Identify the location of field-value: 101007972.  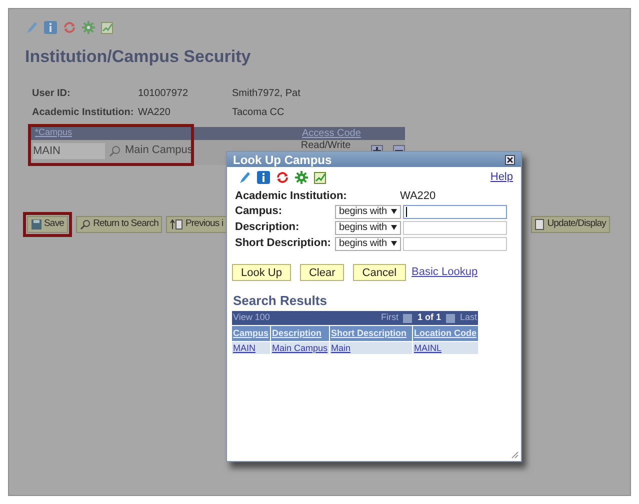
(164, 93).